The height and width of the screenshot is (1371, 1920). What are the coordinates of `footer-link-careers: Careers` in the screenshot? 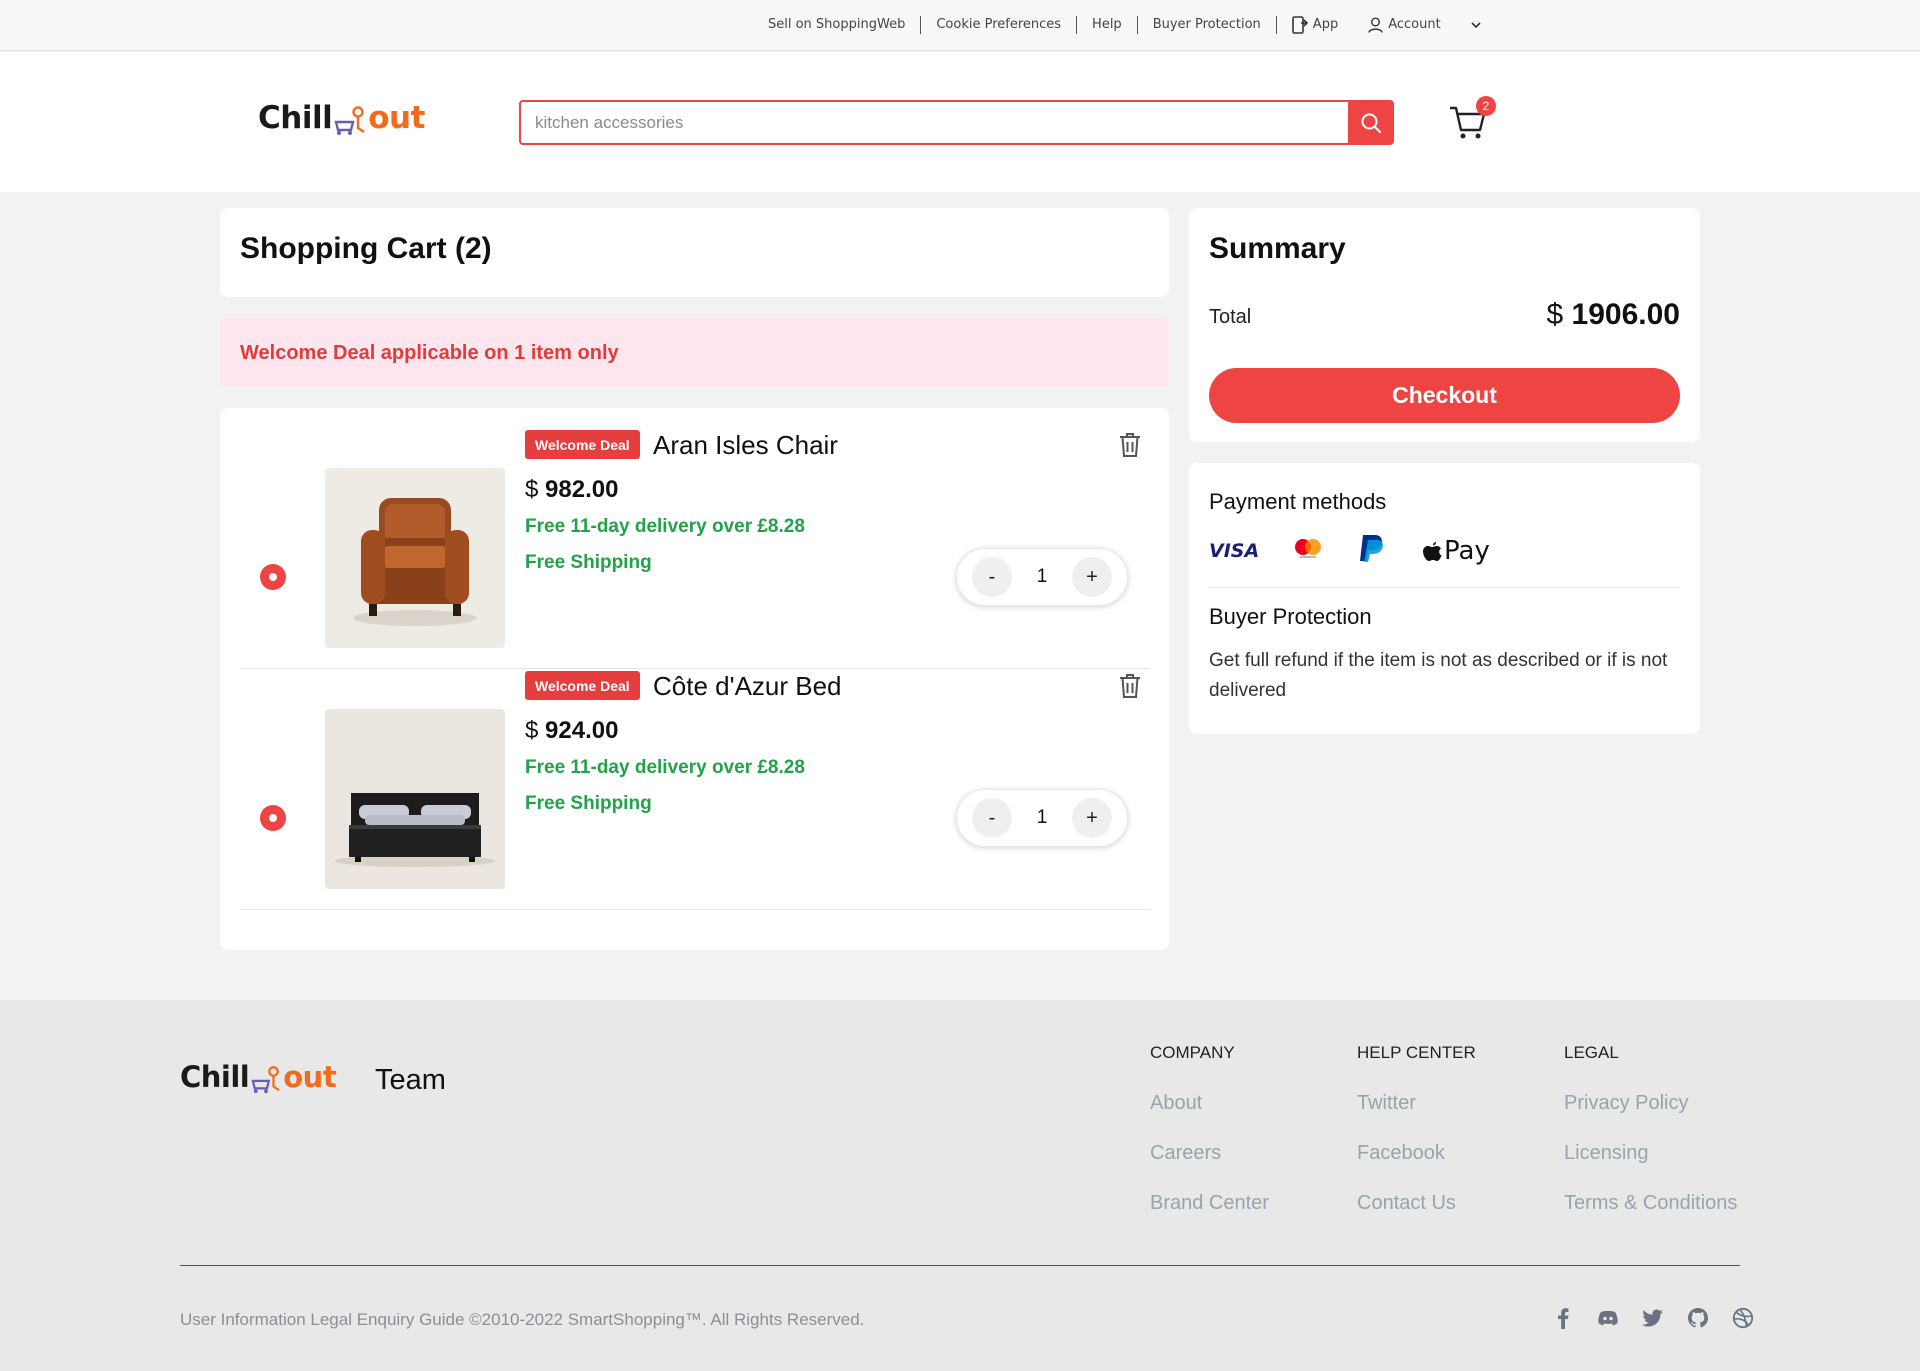 It's located at (1209, 1153).